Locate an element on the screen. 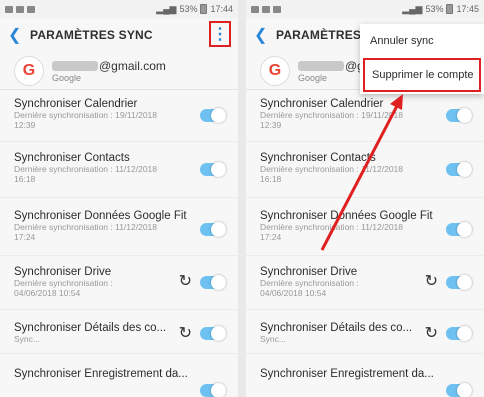 Image resolution: width=484 pixels, height=397 pixels. menu-item-cancel-sync: Annuler sync is located at coordinates (422, 41).